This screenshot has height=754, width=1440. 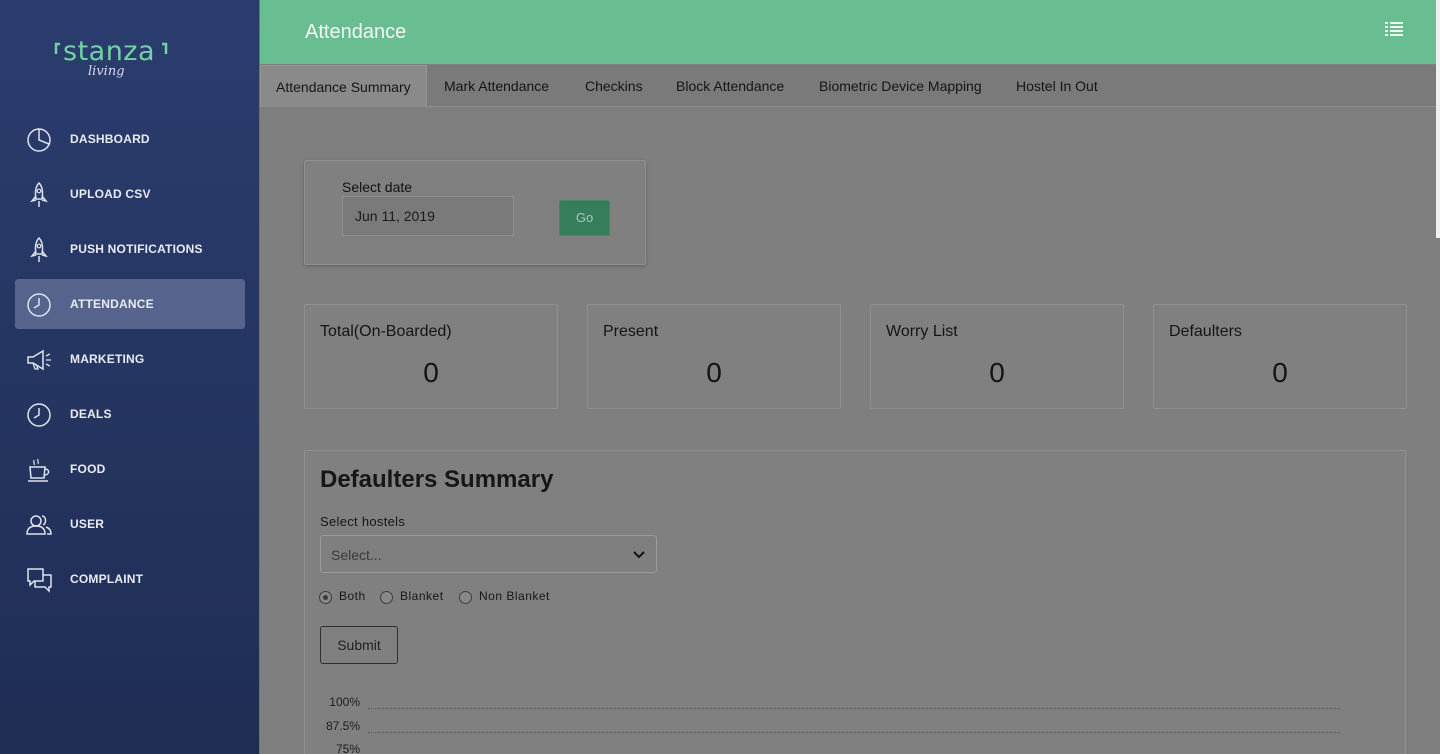 I want to click on radio-label: Blanket, so click(x=422, y=596).